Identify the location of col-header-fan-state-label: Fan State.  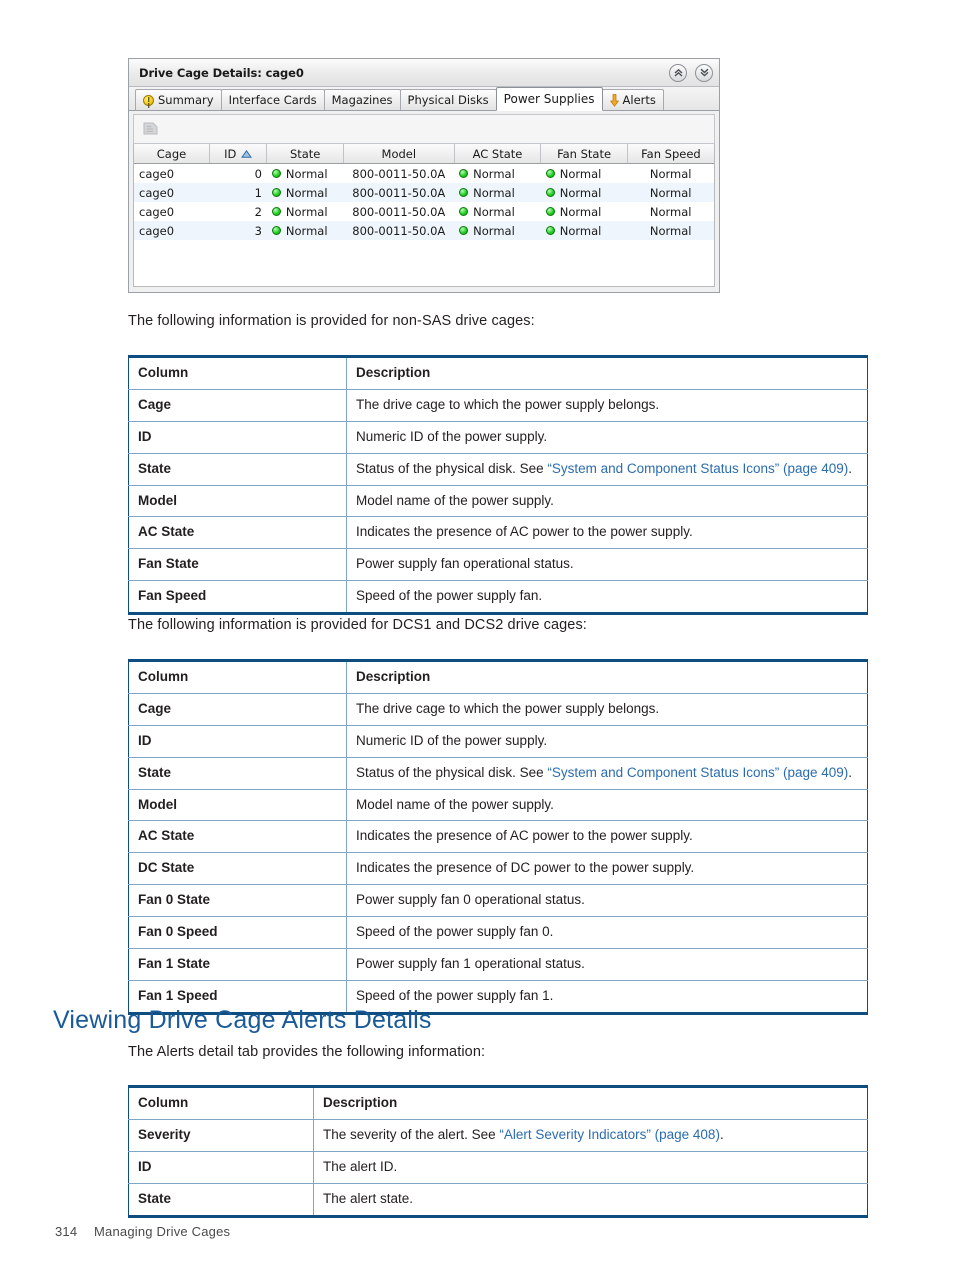
(584, 153).